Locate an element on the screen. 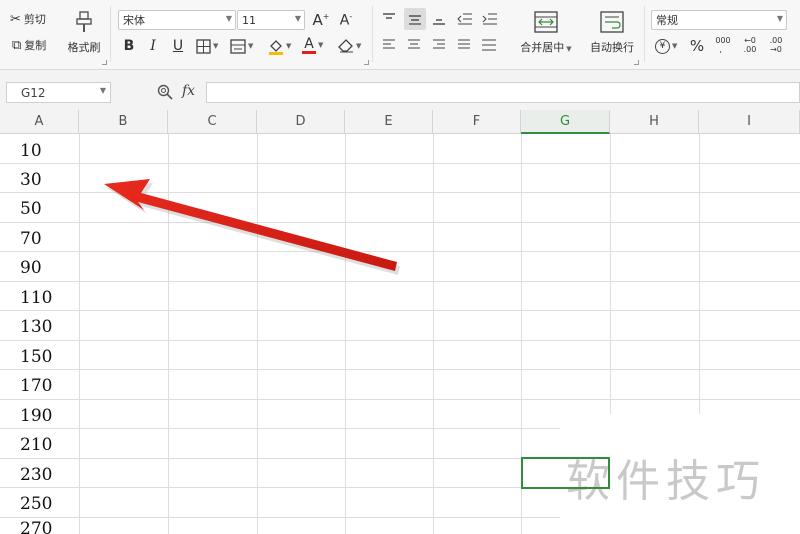  thousands-label: 000 is located at coordinates (723, 40).